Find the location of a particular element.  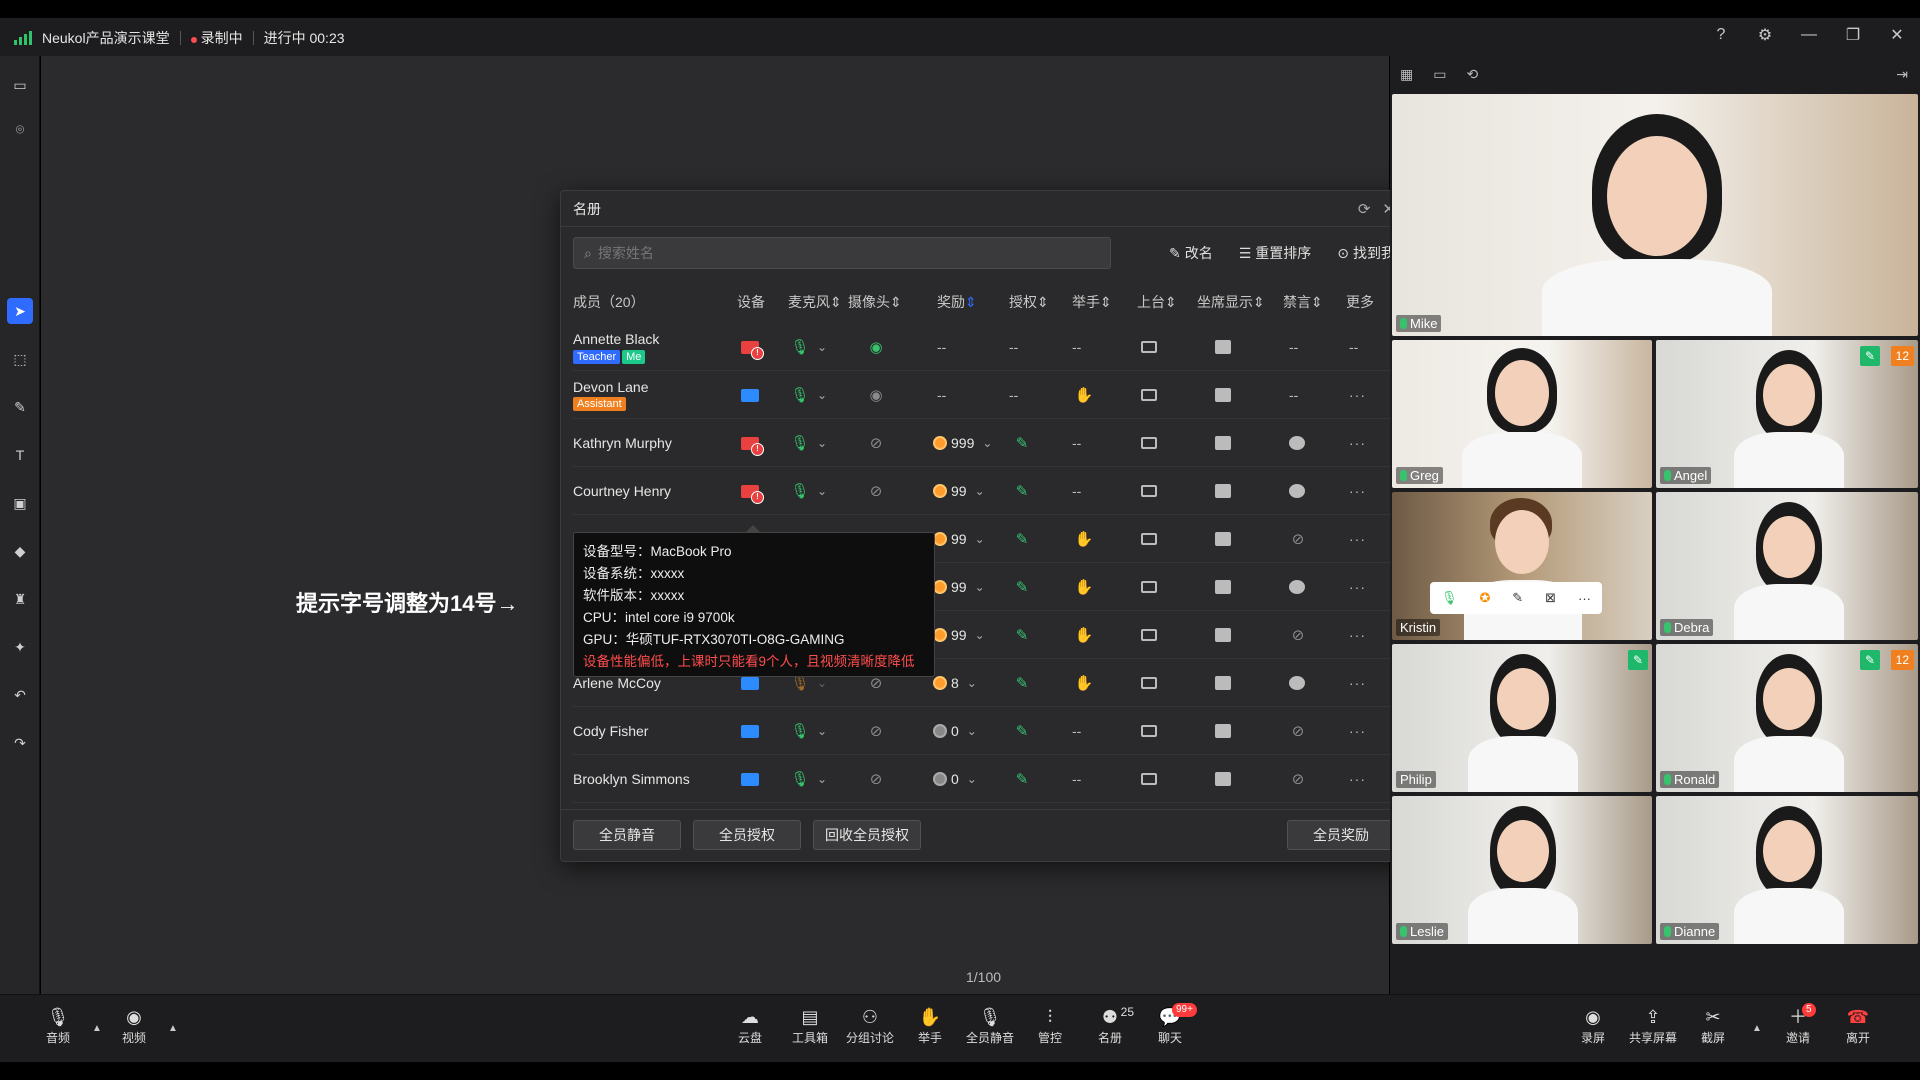

settings-icon: ⚙ is located at coordinates (1765, 35).